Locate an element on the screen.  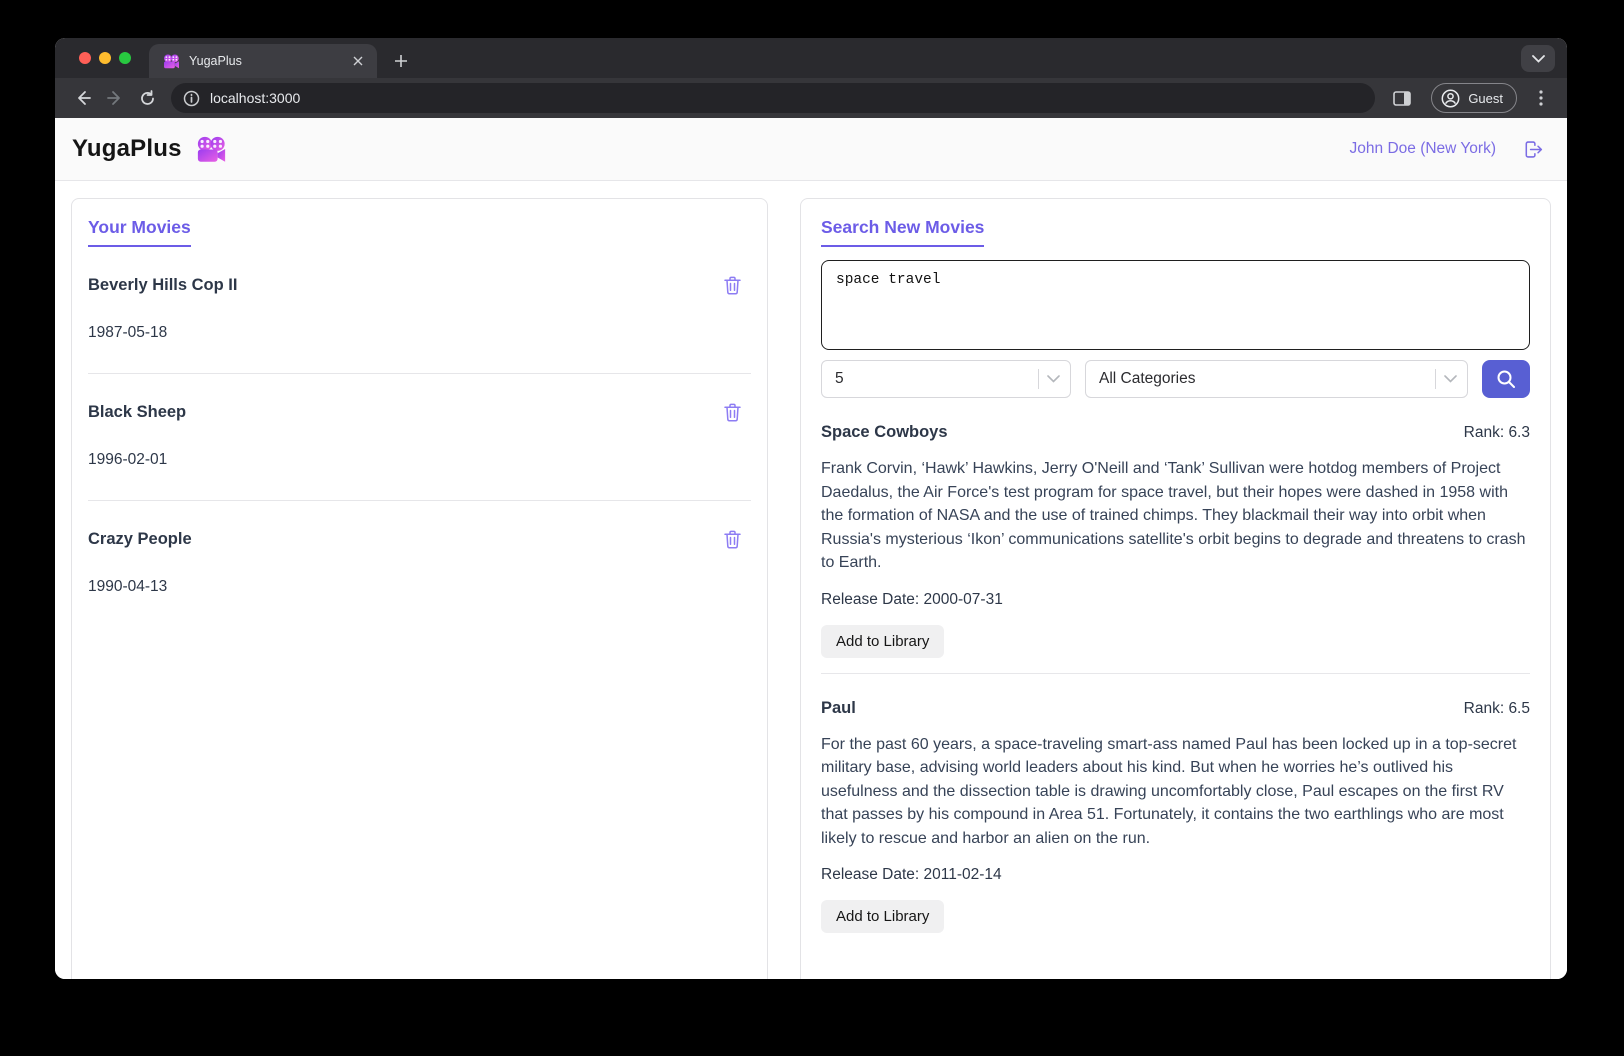
result-title: Paul is located at coordinates (838, 707).